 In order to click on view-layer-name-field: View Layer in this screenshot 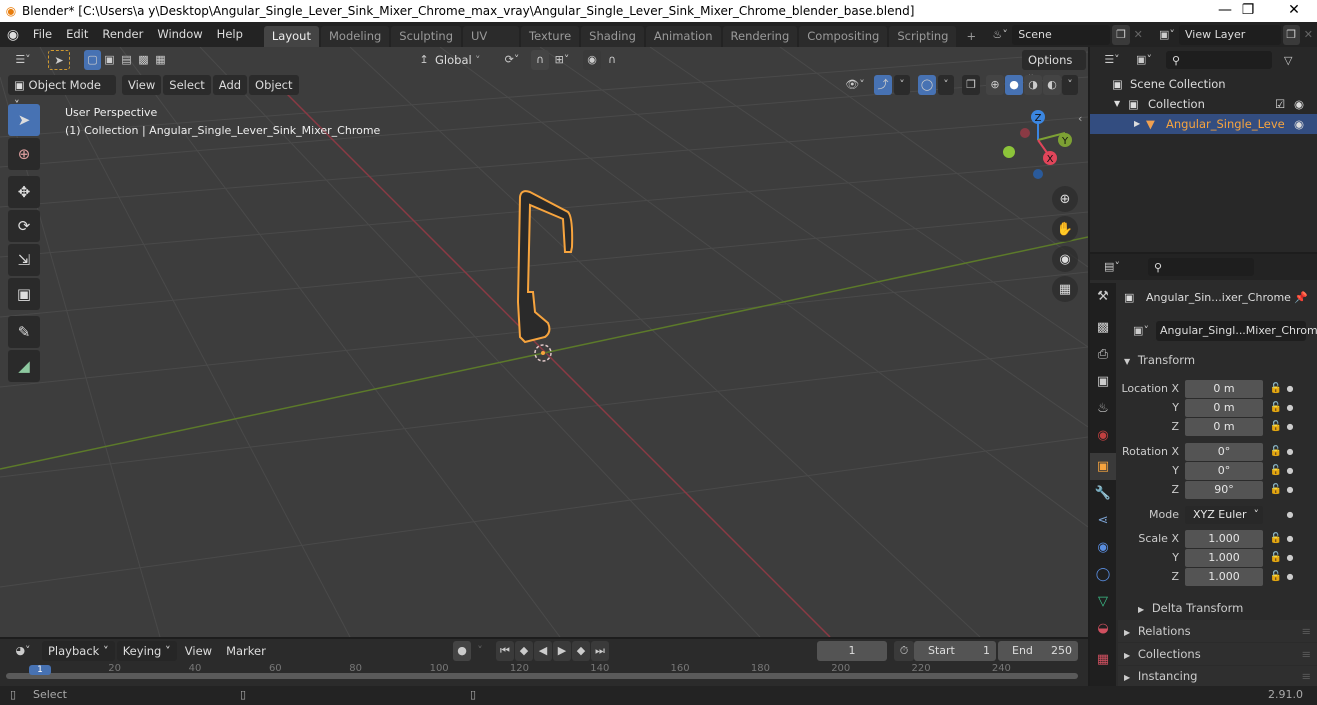, I will do `click(1229, 34)`.